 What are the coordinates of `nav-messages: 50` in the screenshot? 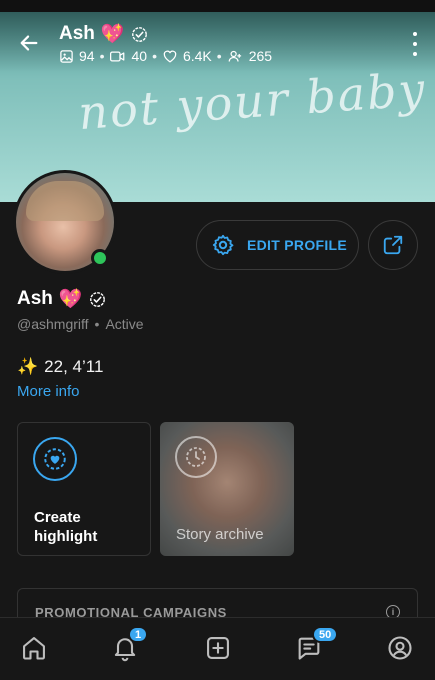 It's located at (316, 645).